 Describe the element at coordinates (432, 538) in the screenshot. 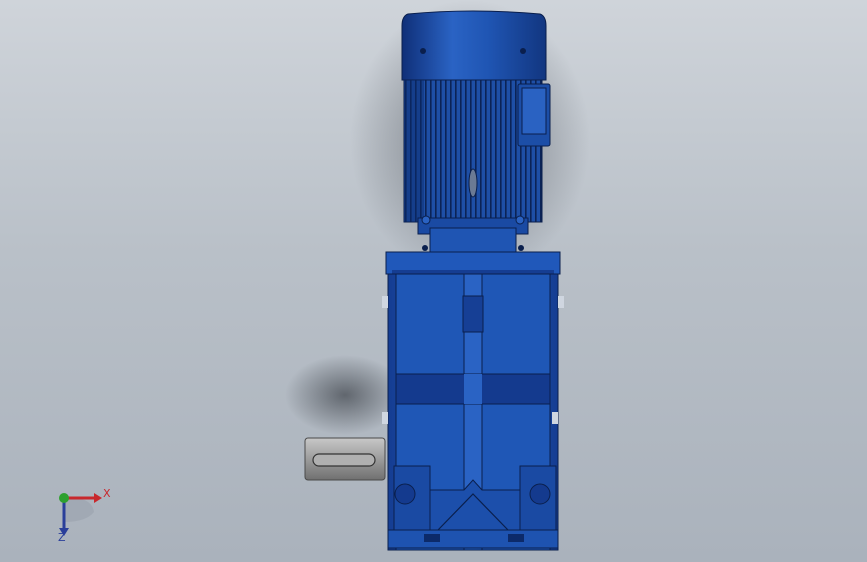

I see `base-slot-left` at that location.